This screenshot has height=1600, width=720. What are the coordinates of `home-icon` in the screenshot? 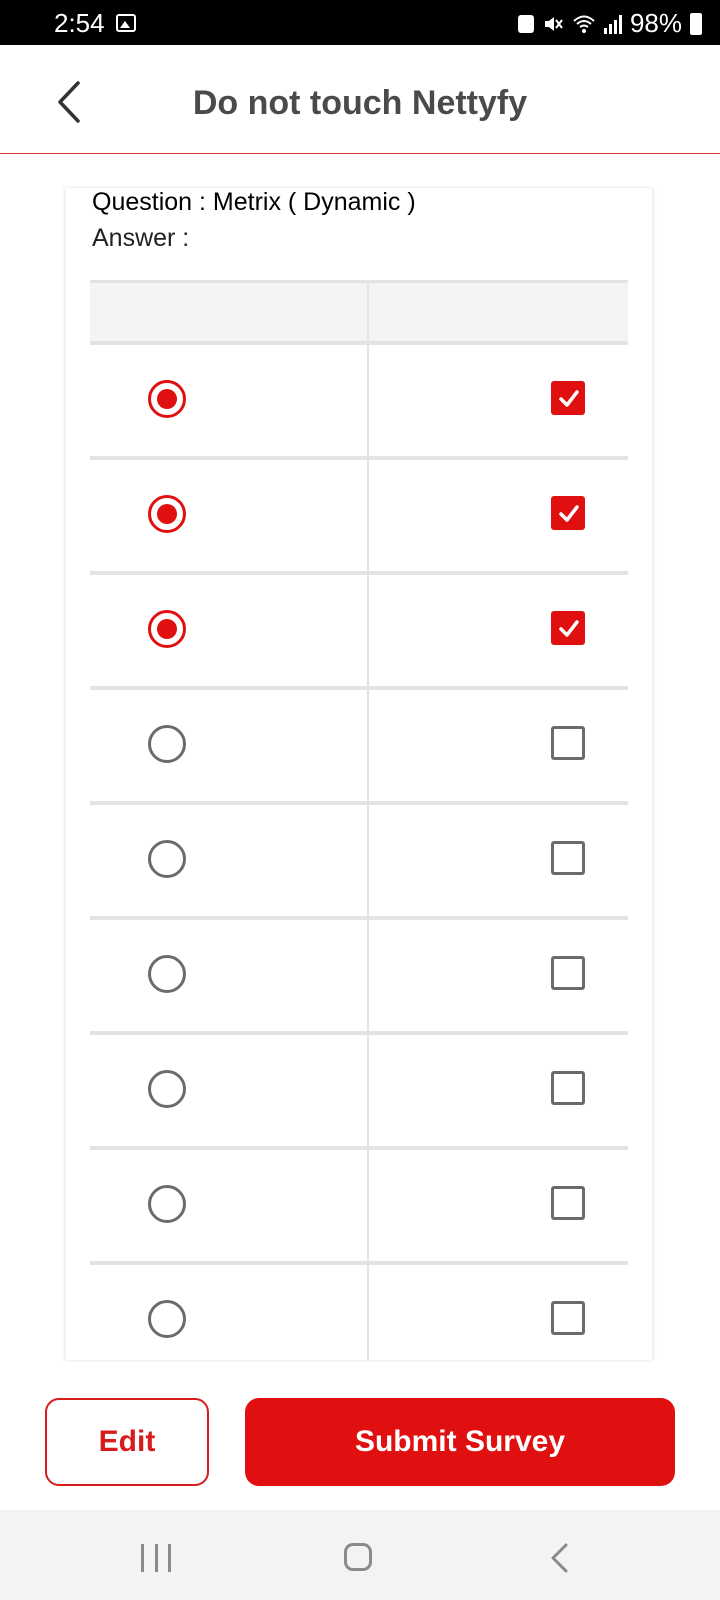 It's located at (358, 1557).